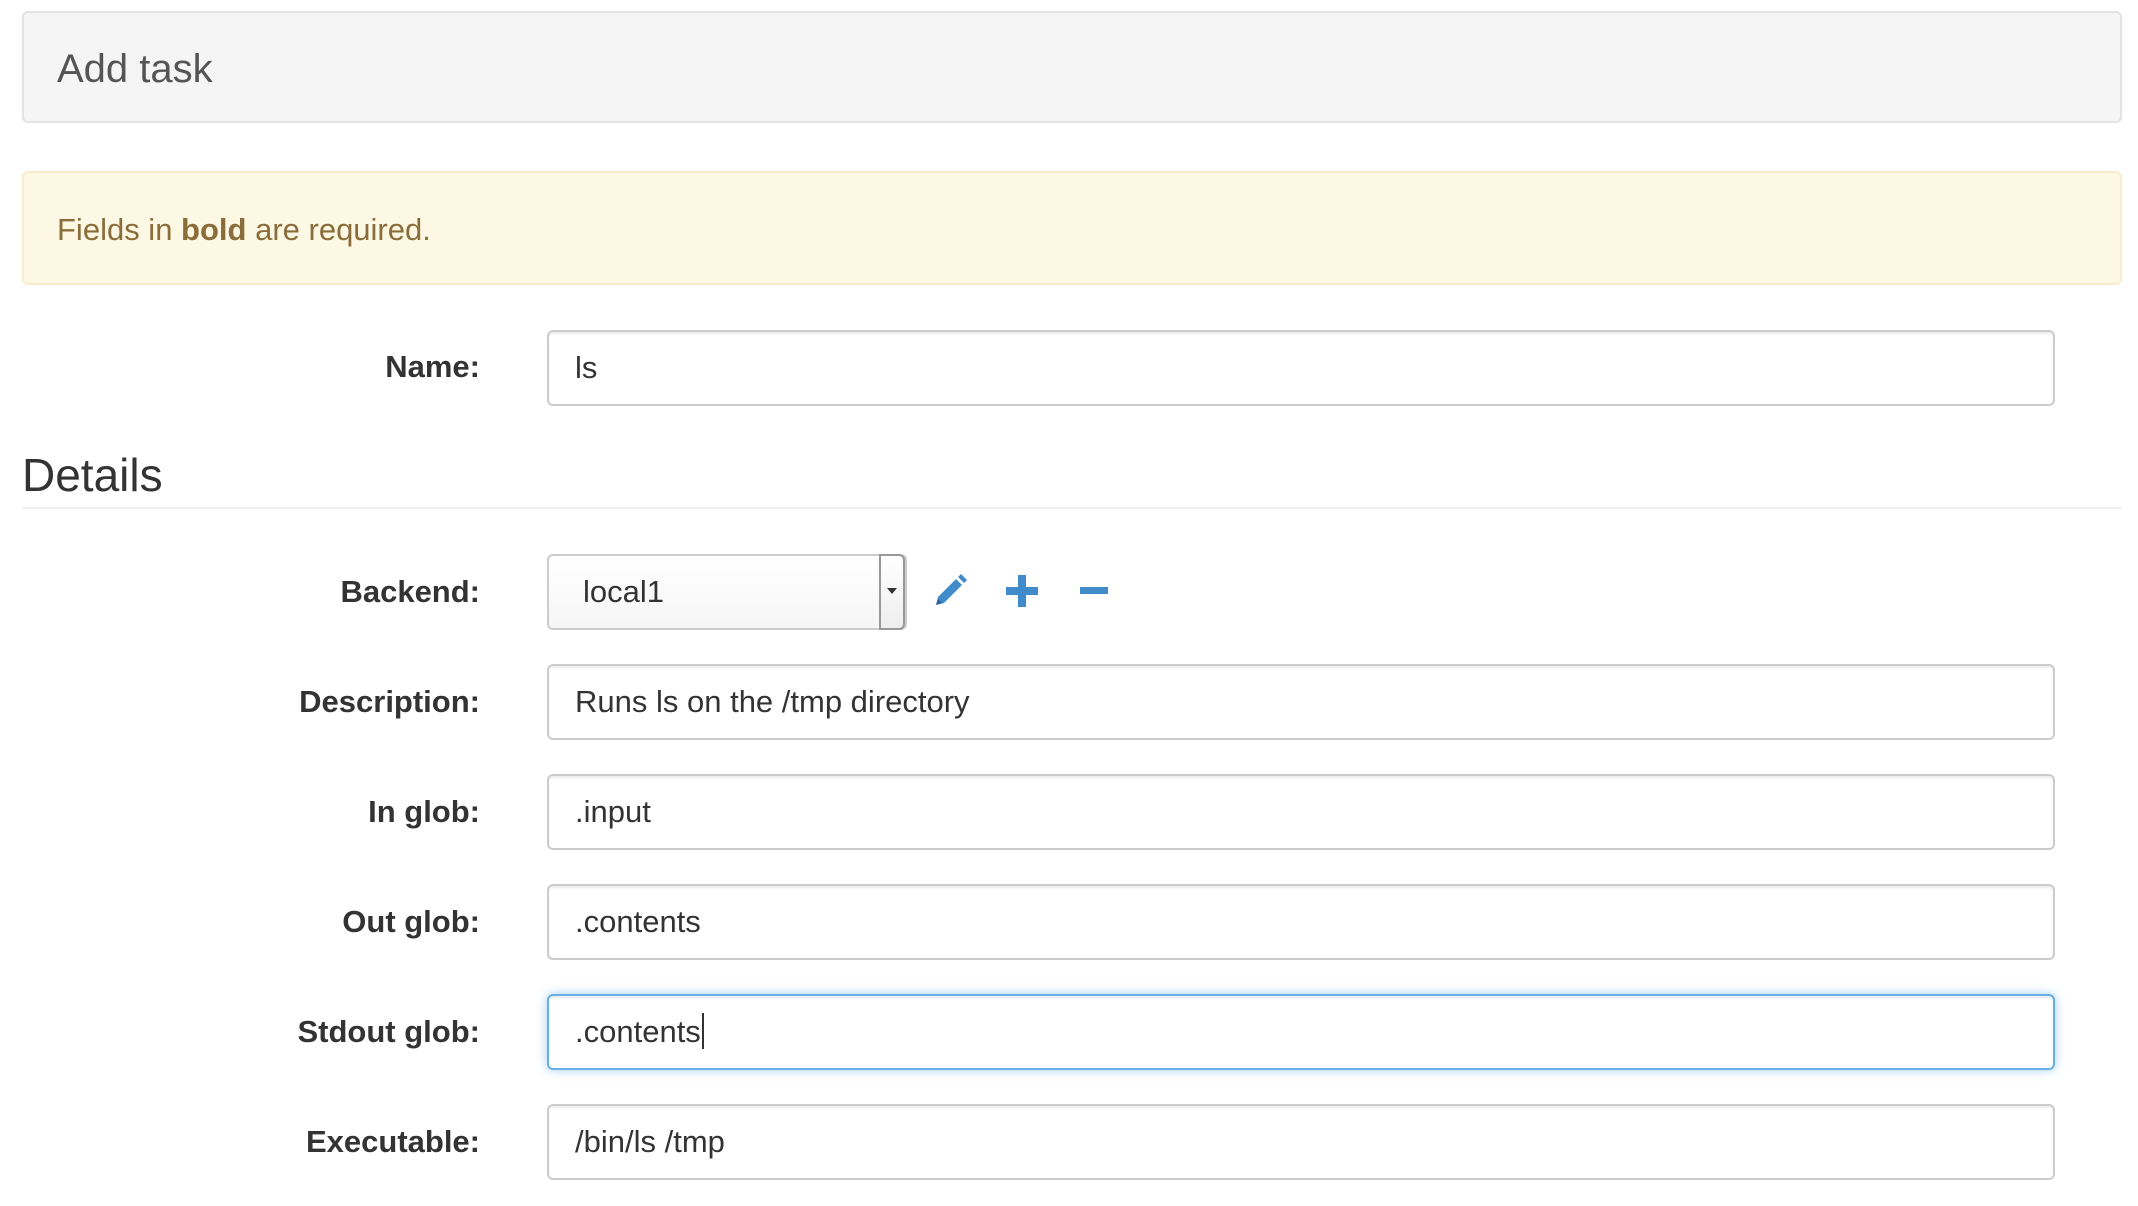 Image resolution: width=2138 pixels, height=1206 pixels. Describe the element at coordinates (410, 591) in the screenshot. I see `backend-label: Backend:` at that location.